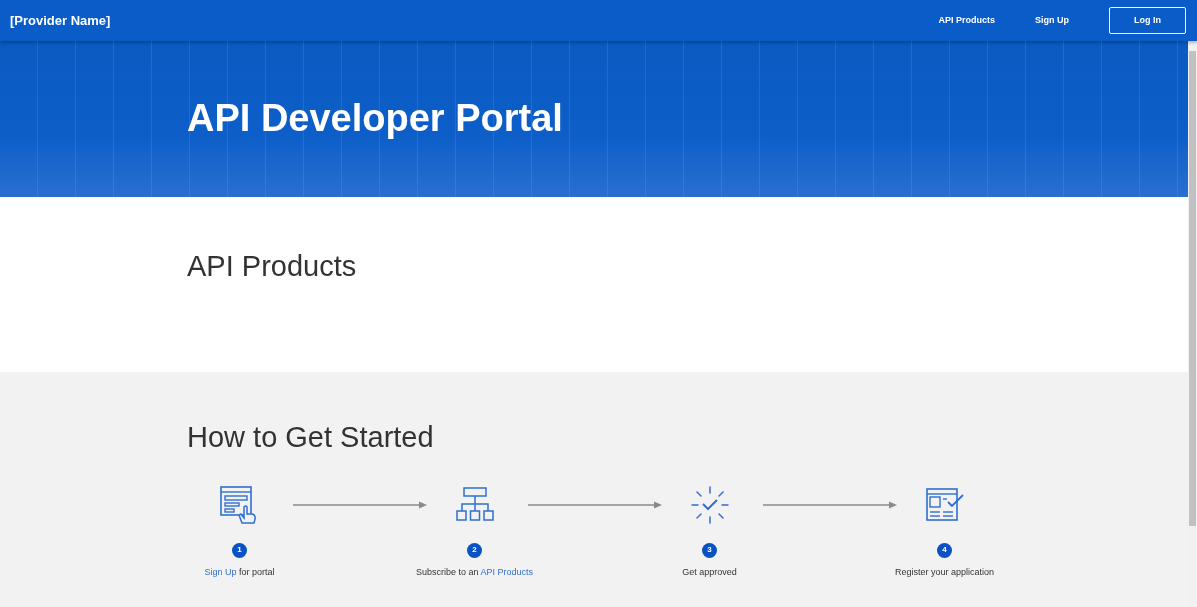  I want to click on checkmark-burst-icon, so click(710, 504).